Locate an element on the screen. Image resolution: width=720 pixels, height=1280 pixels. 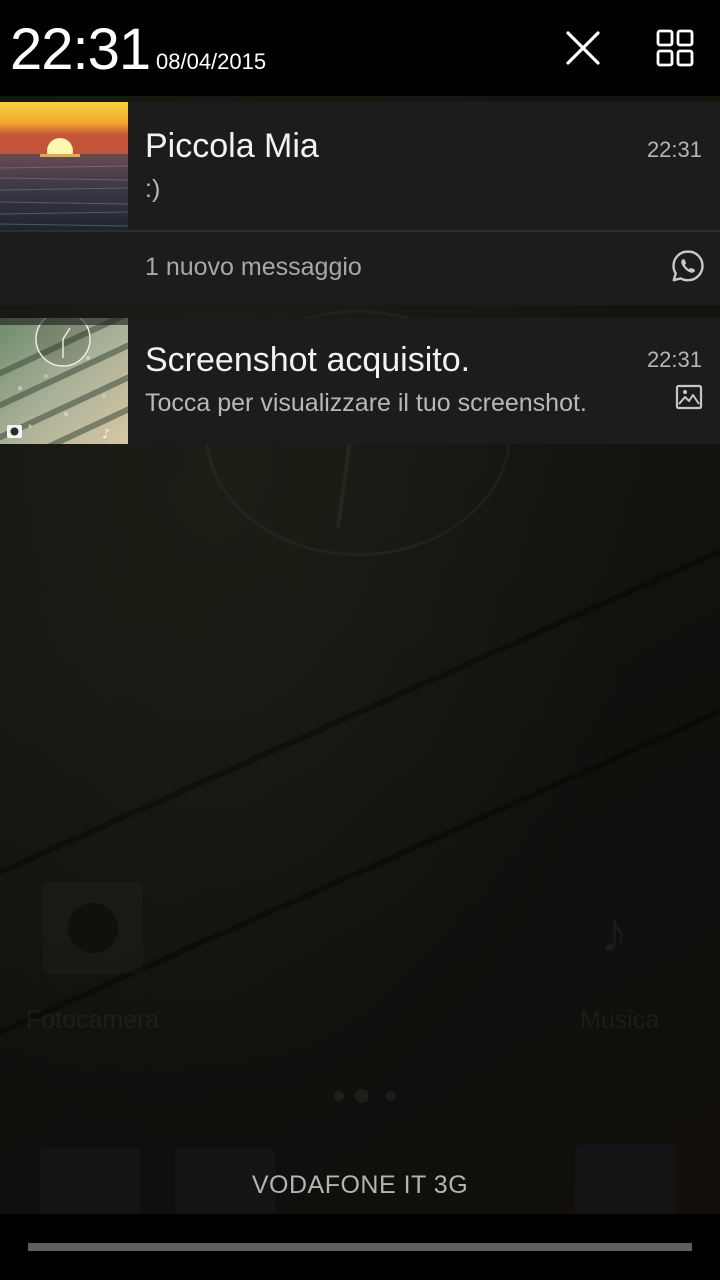
screenshot-thumbnail: ♪ is located at coordinates (64, 381).